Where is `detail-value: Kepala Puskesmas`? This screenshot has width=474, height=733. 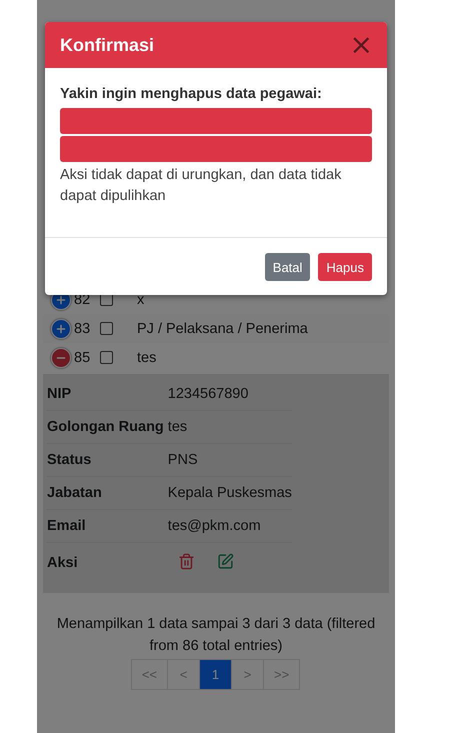
detail-value: Kepala Puskesmas is located at coordinates (230, 493).